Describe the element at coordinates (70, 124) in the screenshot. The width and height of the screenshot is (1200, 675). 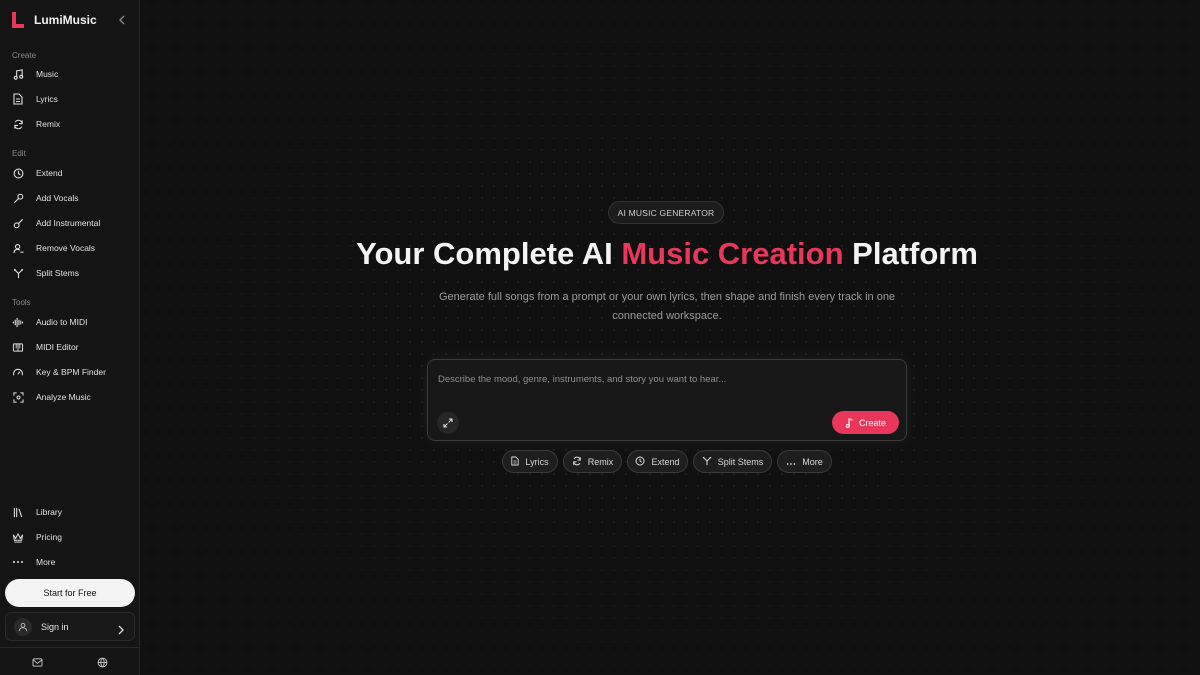
I see `sidebar-item-remix: Remix` at that location.